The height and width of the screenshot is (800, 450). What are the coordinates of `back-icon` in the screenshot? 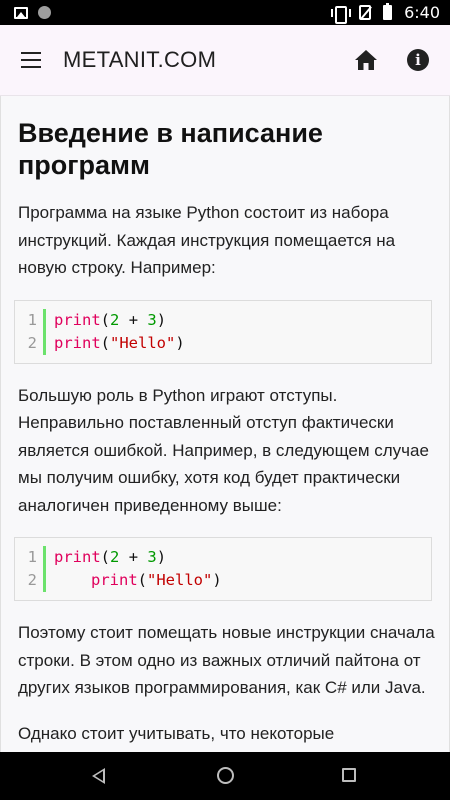 It's located at (98, 776).